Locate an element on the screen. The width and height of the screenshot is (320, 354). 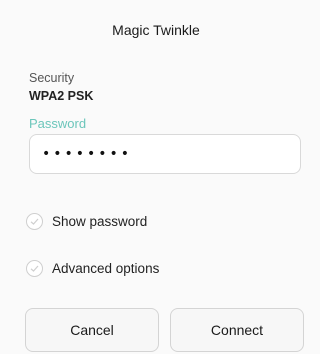
security-value: WPA2 PSK is located at coordinates (61, 96).